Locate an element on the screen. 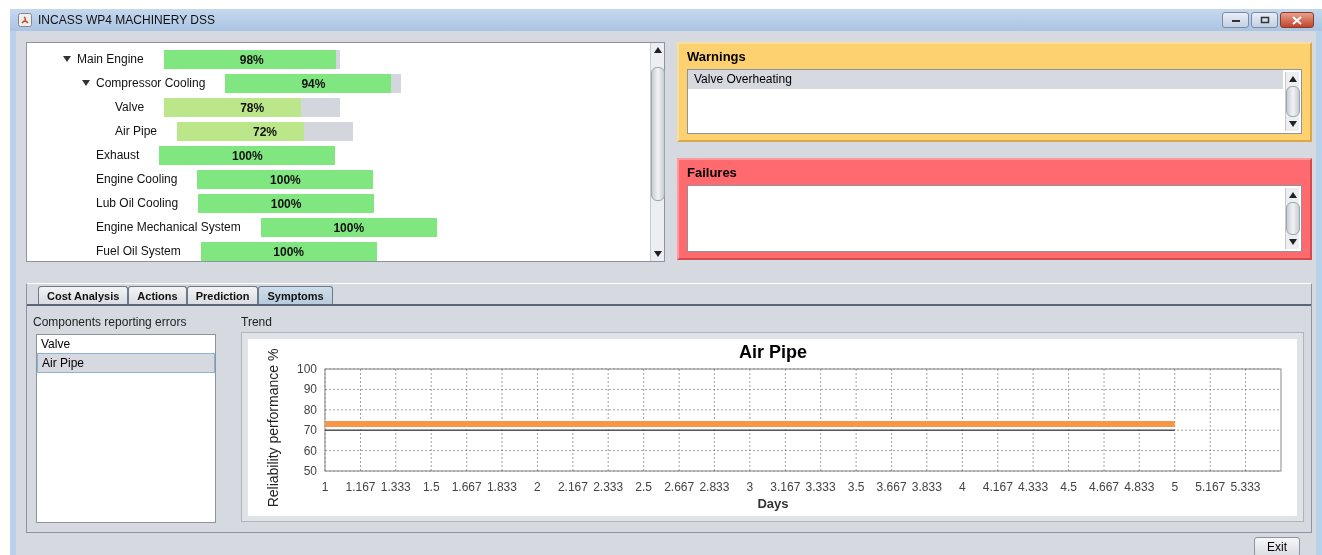  tick-label: 1.667 is located at coordinates (466, 487).